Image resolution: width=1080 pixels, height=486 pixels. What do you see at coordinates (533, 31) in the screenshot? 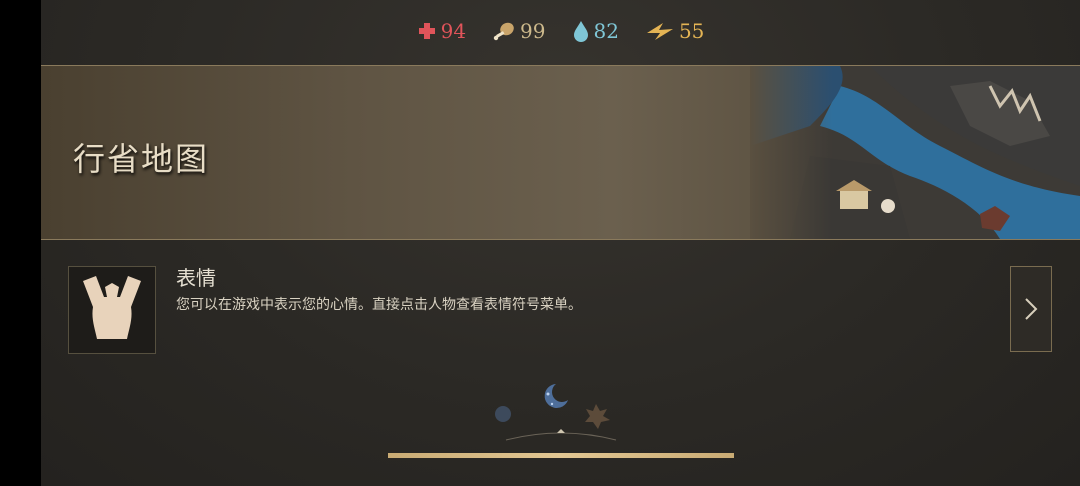
I see `food-value: 99` at bounding box center [533, 31].